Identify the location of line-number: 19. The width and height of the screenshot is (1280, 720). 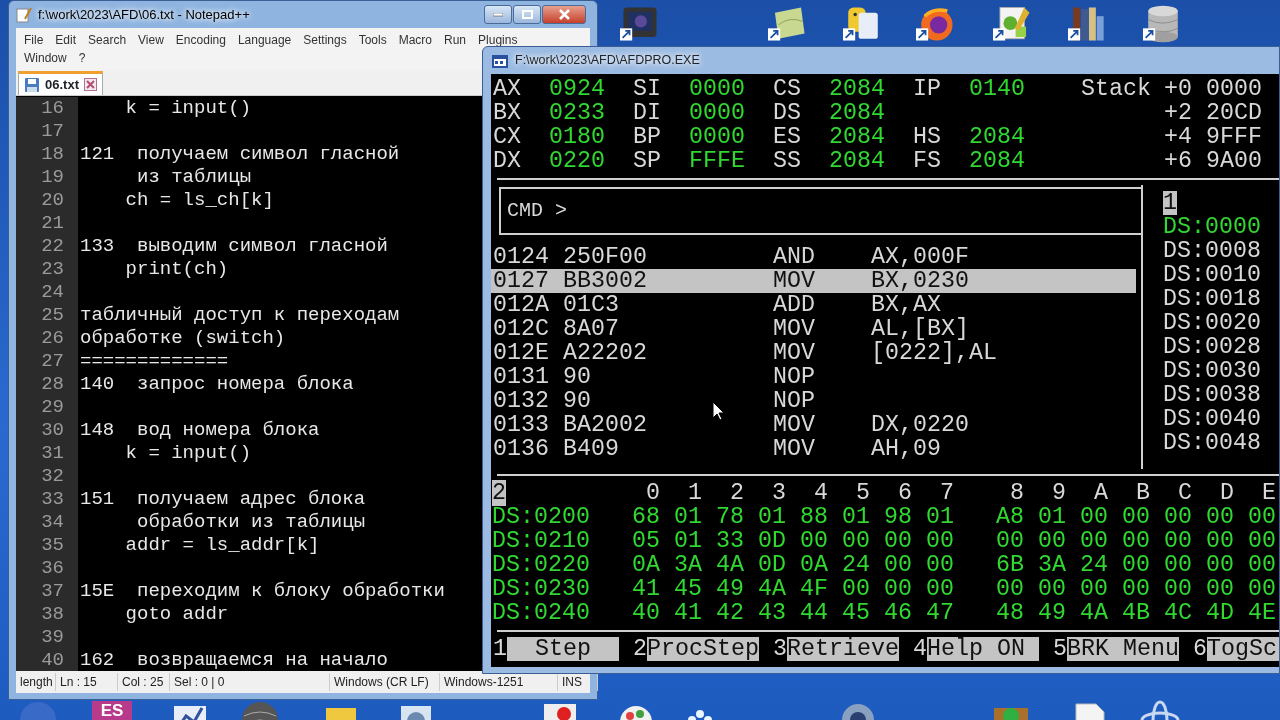
(47, 177).